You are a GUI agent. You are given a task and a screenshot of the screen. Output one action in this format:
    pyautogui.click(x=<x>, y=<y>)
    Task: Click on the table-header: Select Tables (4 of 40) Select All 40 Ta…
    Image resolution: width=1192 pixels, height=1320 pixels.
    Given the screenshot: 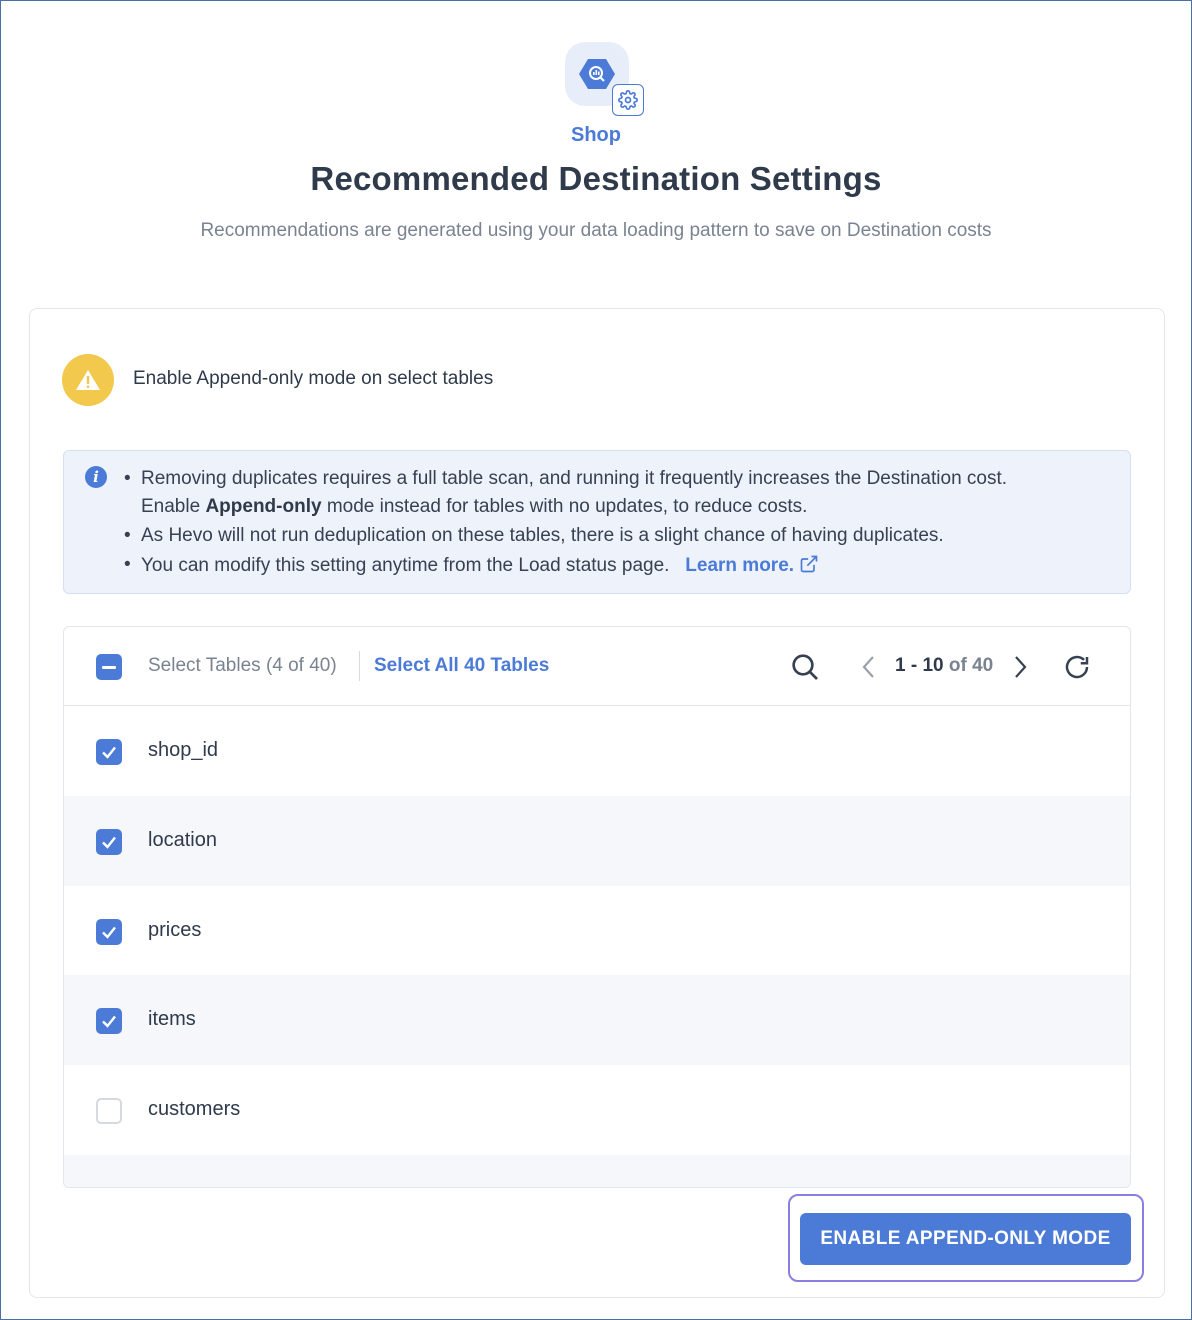 What is the action you would take?
    pyautogui.click(x=597, y=666)
    